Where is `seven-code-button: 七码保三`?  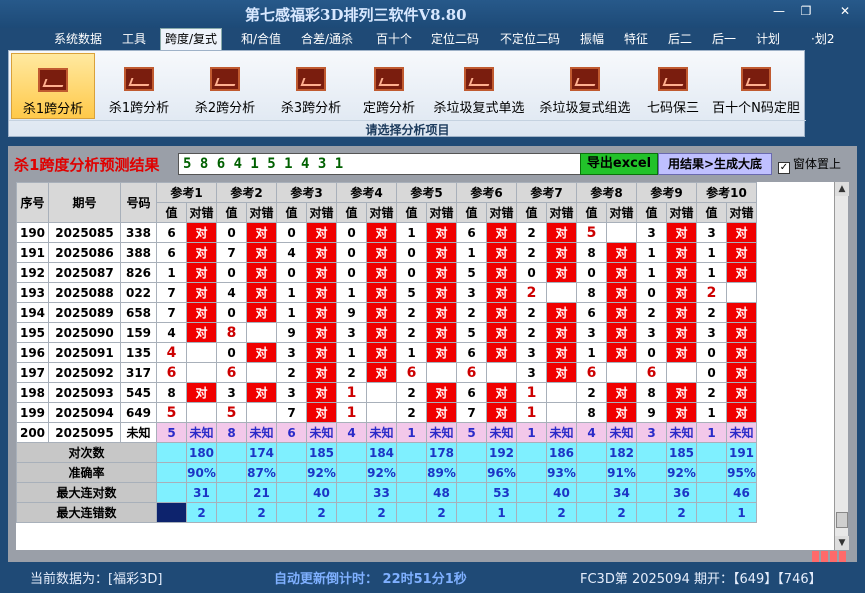
seven-code-button: 七码保三 is located at coordinates (673, 86).